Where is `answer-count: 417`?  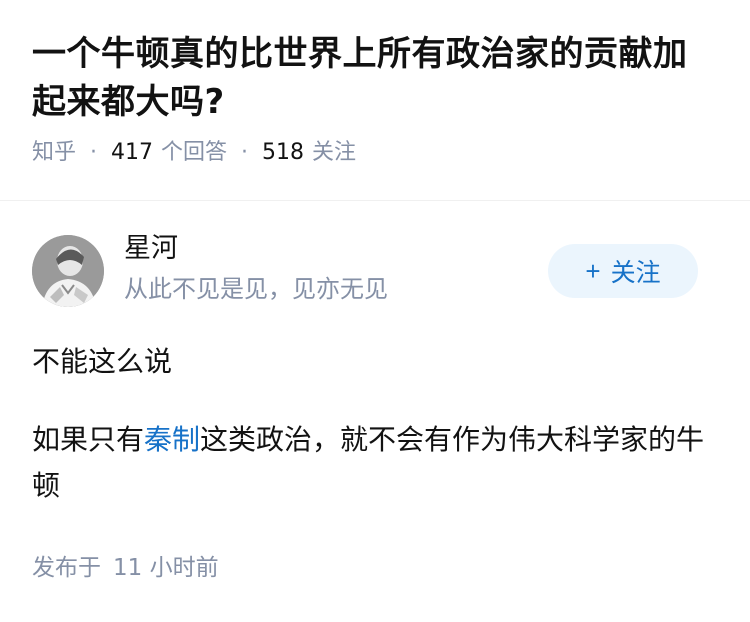 answer-count: 417 is located at coordinates (132, 152).